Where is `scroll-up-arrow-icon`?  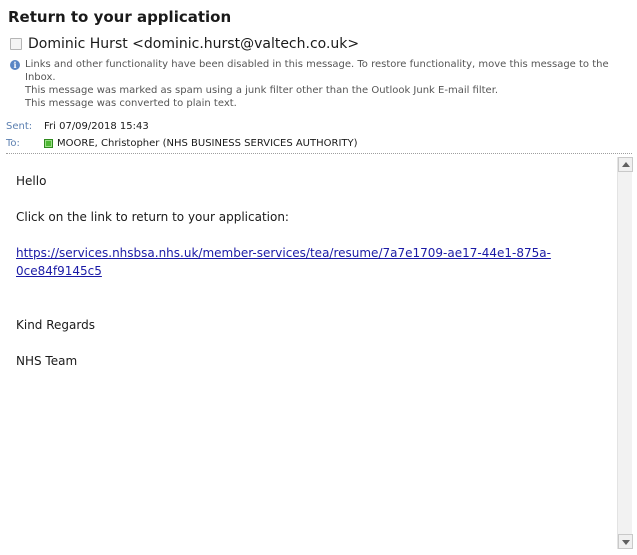
scroll-up-arrow-icon is located at coordinates (626, 164).